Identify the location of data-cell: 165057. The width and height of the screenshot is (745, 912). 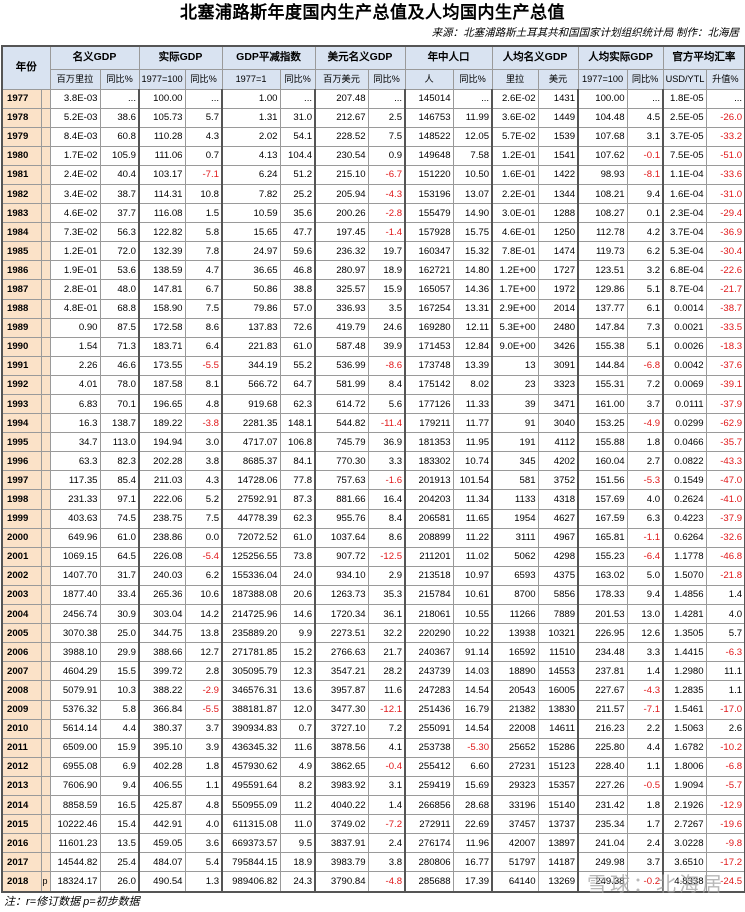
(429, 289).